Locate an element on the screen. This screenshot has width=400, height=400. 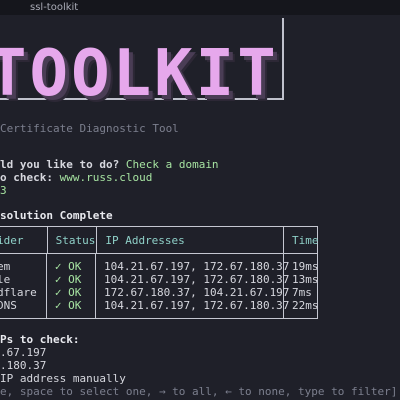
prompt-count: 3 is located at coordinates (3, 190).